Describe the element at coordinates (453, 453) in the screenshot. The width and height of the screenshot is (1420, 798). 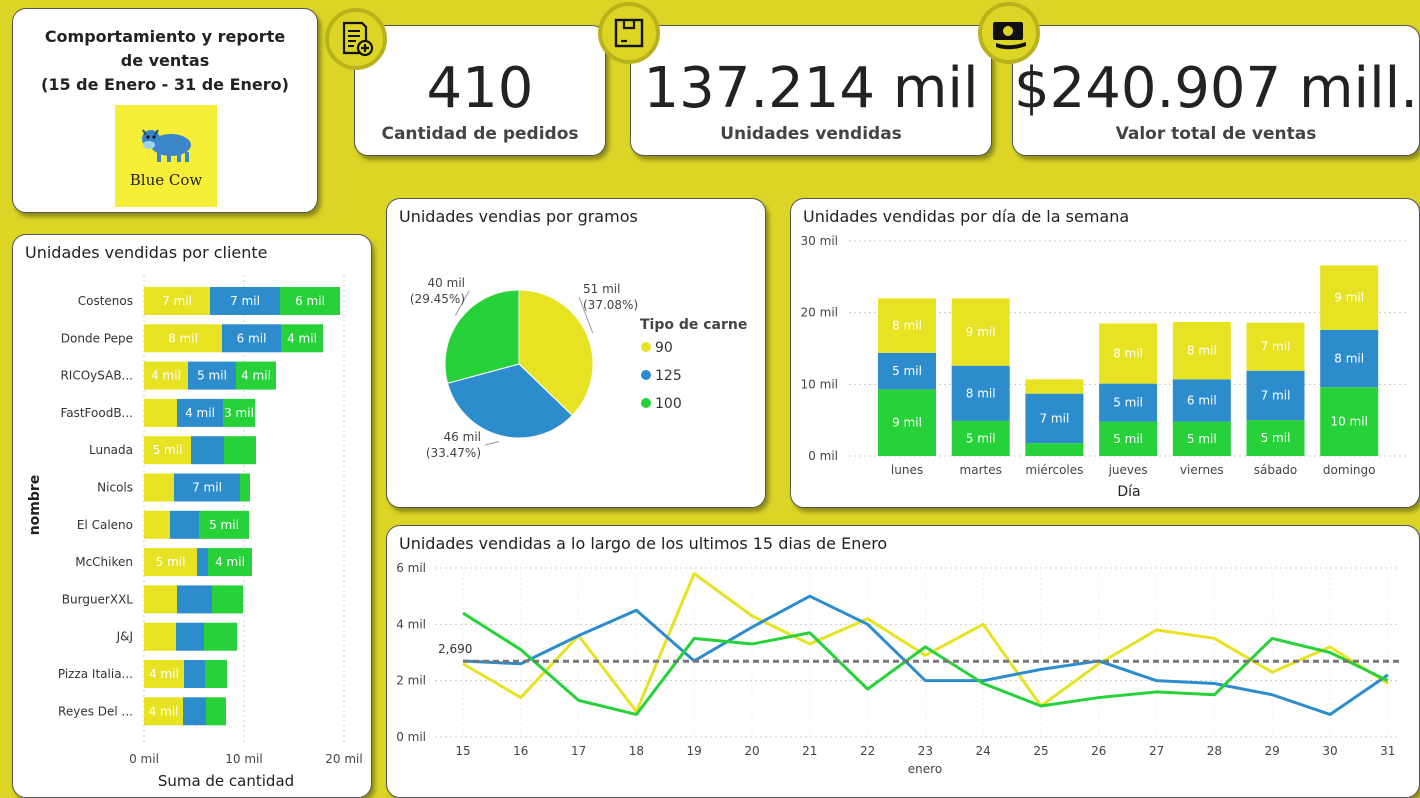
I see `slice-pct-label: (33.47%)` at that location.